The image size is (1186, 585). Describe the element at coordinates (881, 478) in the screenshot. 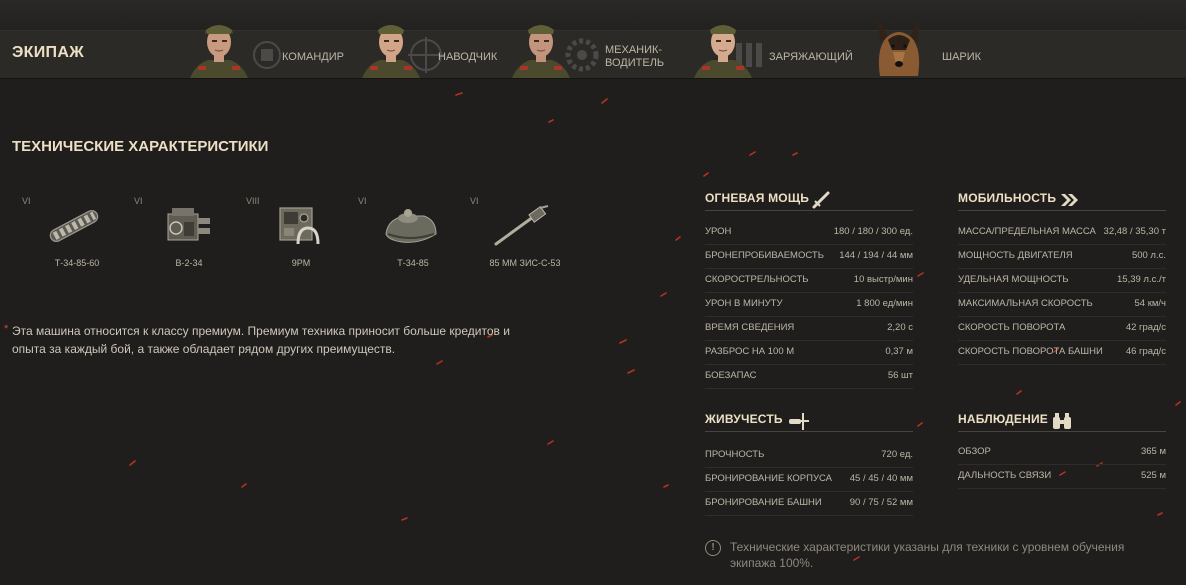

I see `stat-value: 45 / 45 / 40 мм` at that location.